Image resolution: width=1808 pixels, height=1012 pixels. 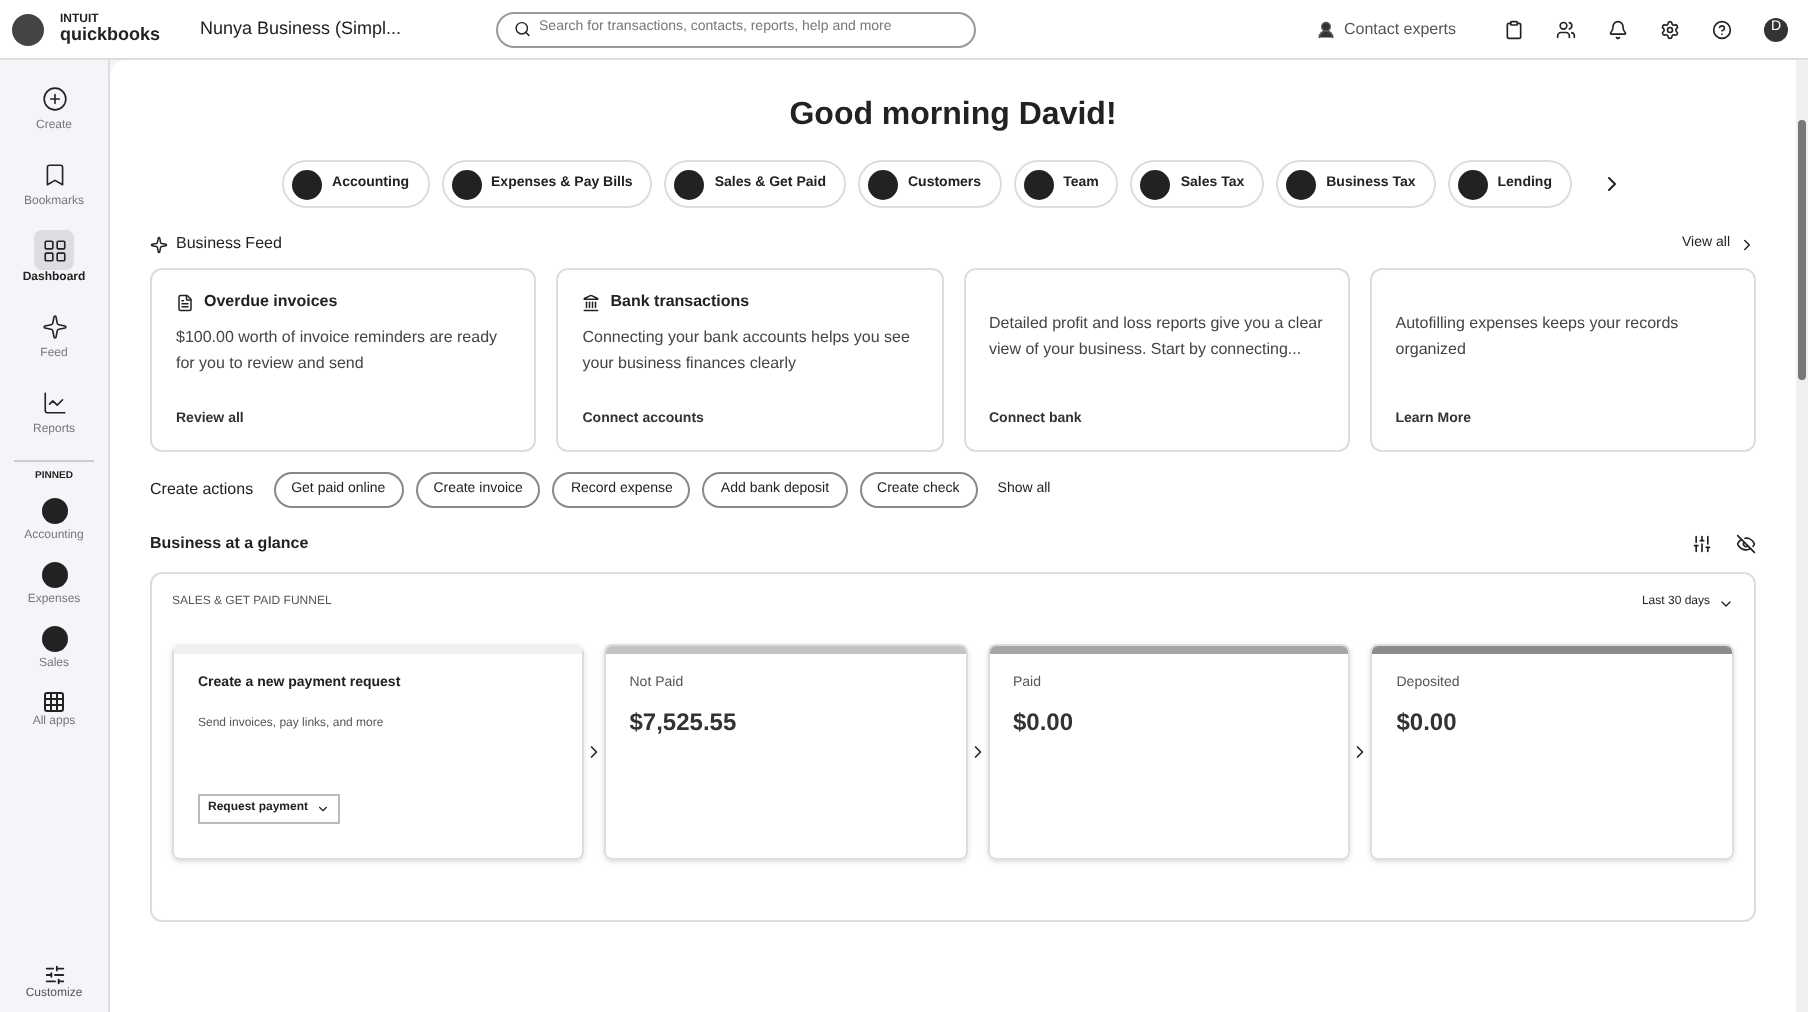 I want to click on section-title: Business Feed, so click(x=229, y=244).